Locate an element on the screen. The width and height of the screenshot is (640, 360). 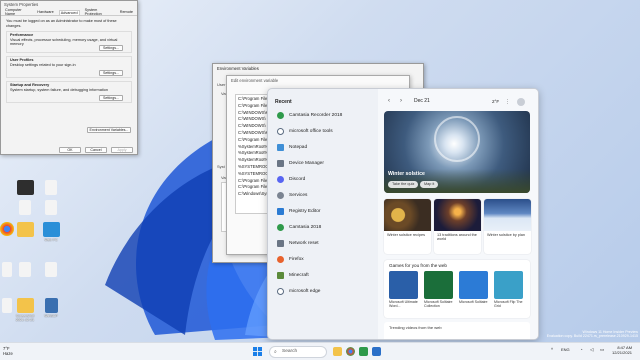
recent-item: Camtasia Recorder 2018 is located at coordinates (309, 115).